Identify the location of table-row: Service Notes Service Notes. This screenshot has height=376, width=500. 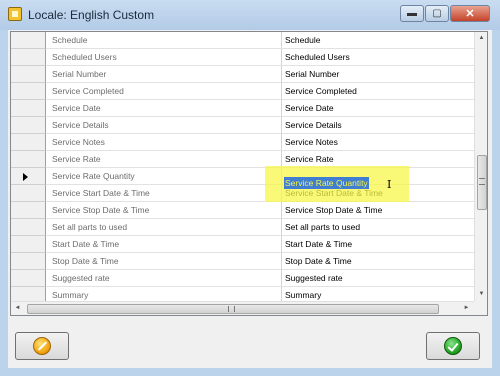
(242, 142).